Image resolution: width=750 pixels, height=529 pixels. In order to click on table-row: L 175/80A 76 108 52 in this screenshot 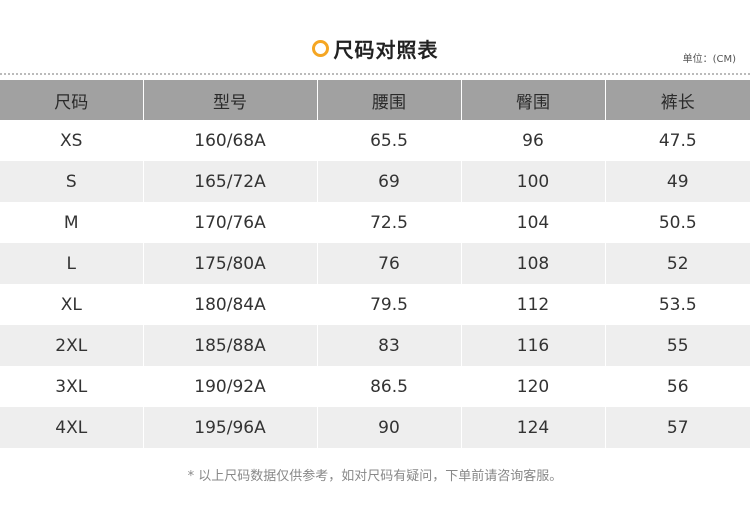, I will do `click(375, 263)`.